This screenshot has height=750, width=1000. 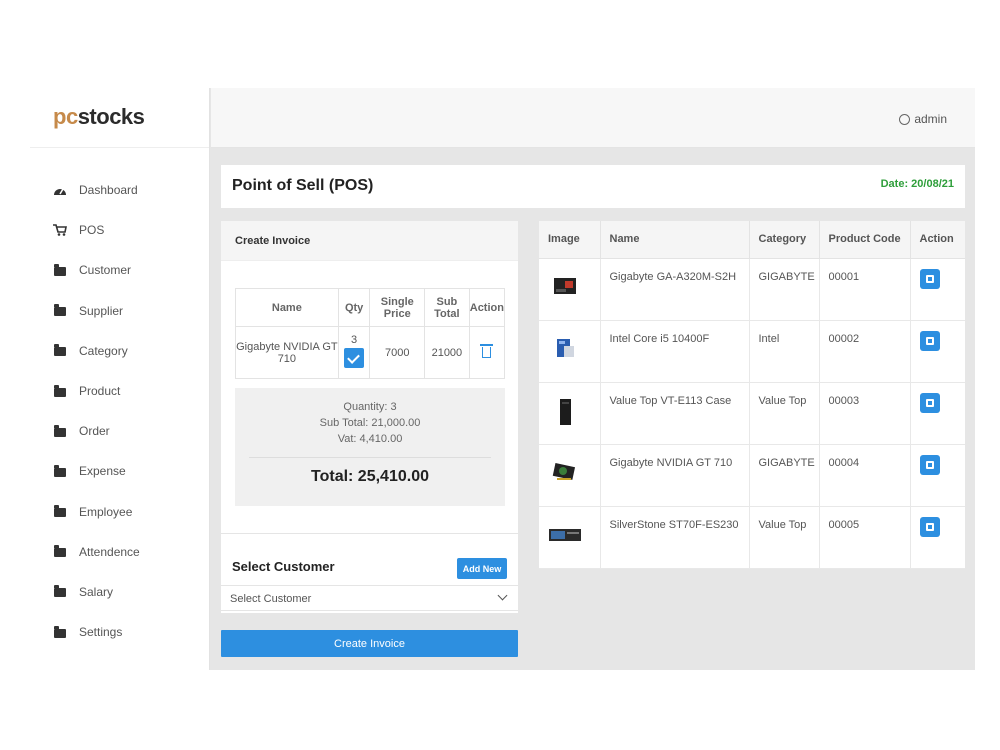 I want to click on sidebar-item-label: Settings, so click(x=101, y=632).